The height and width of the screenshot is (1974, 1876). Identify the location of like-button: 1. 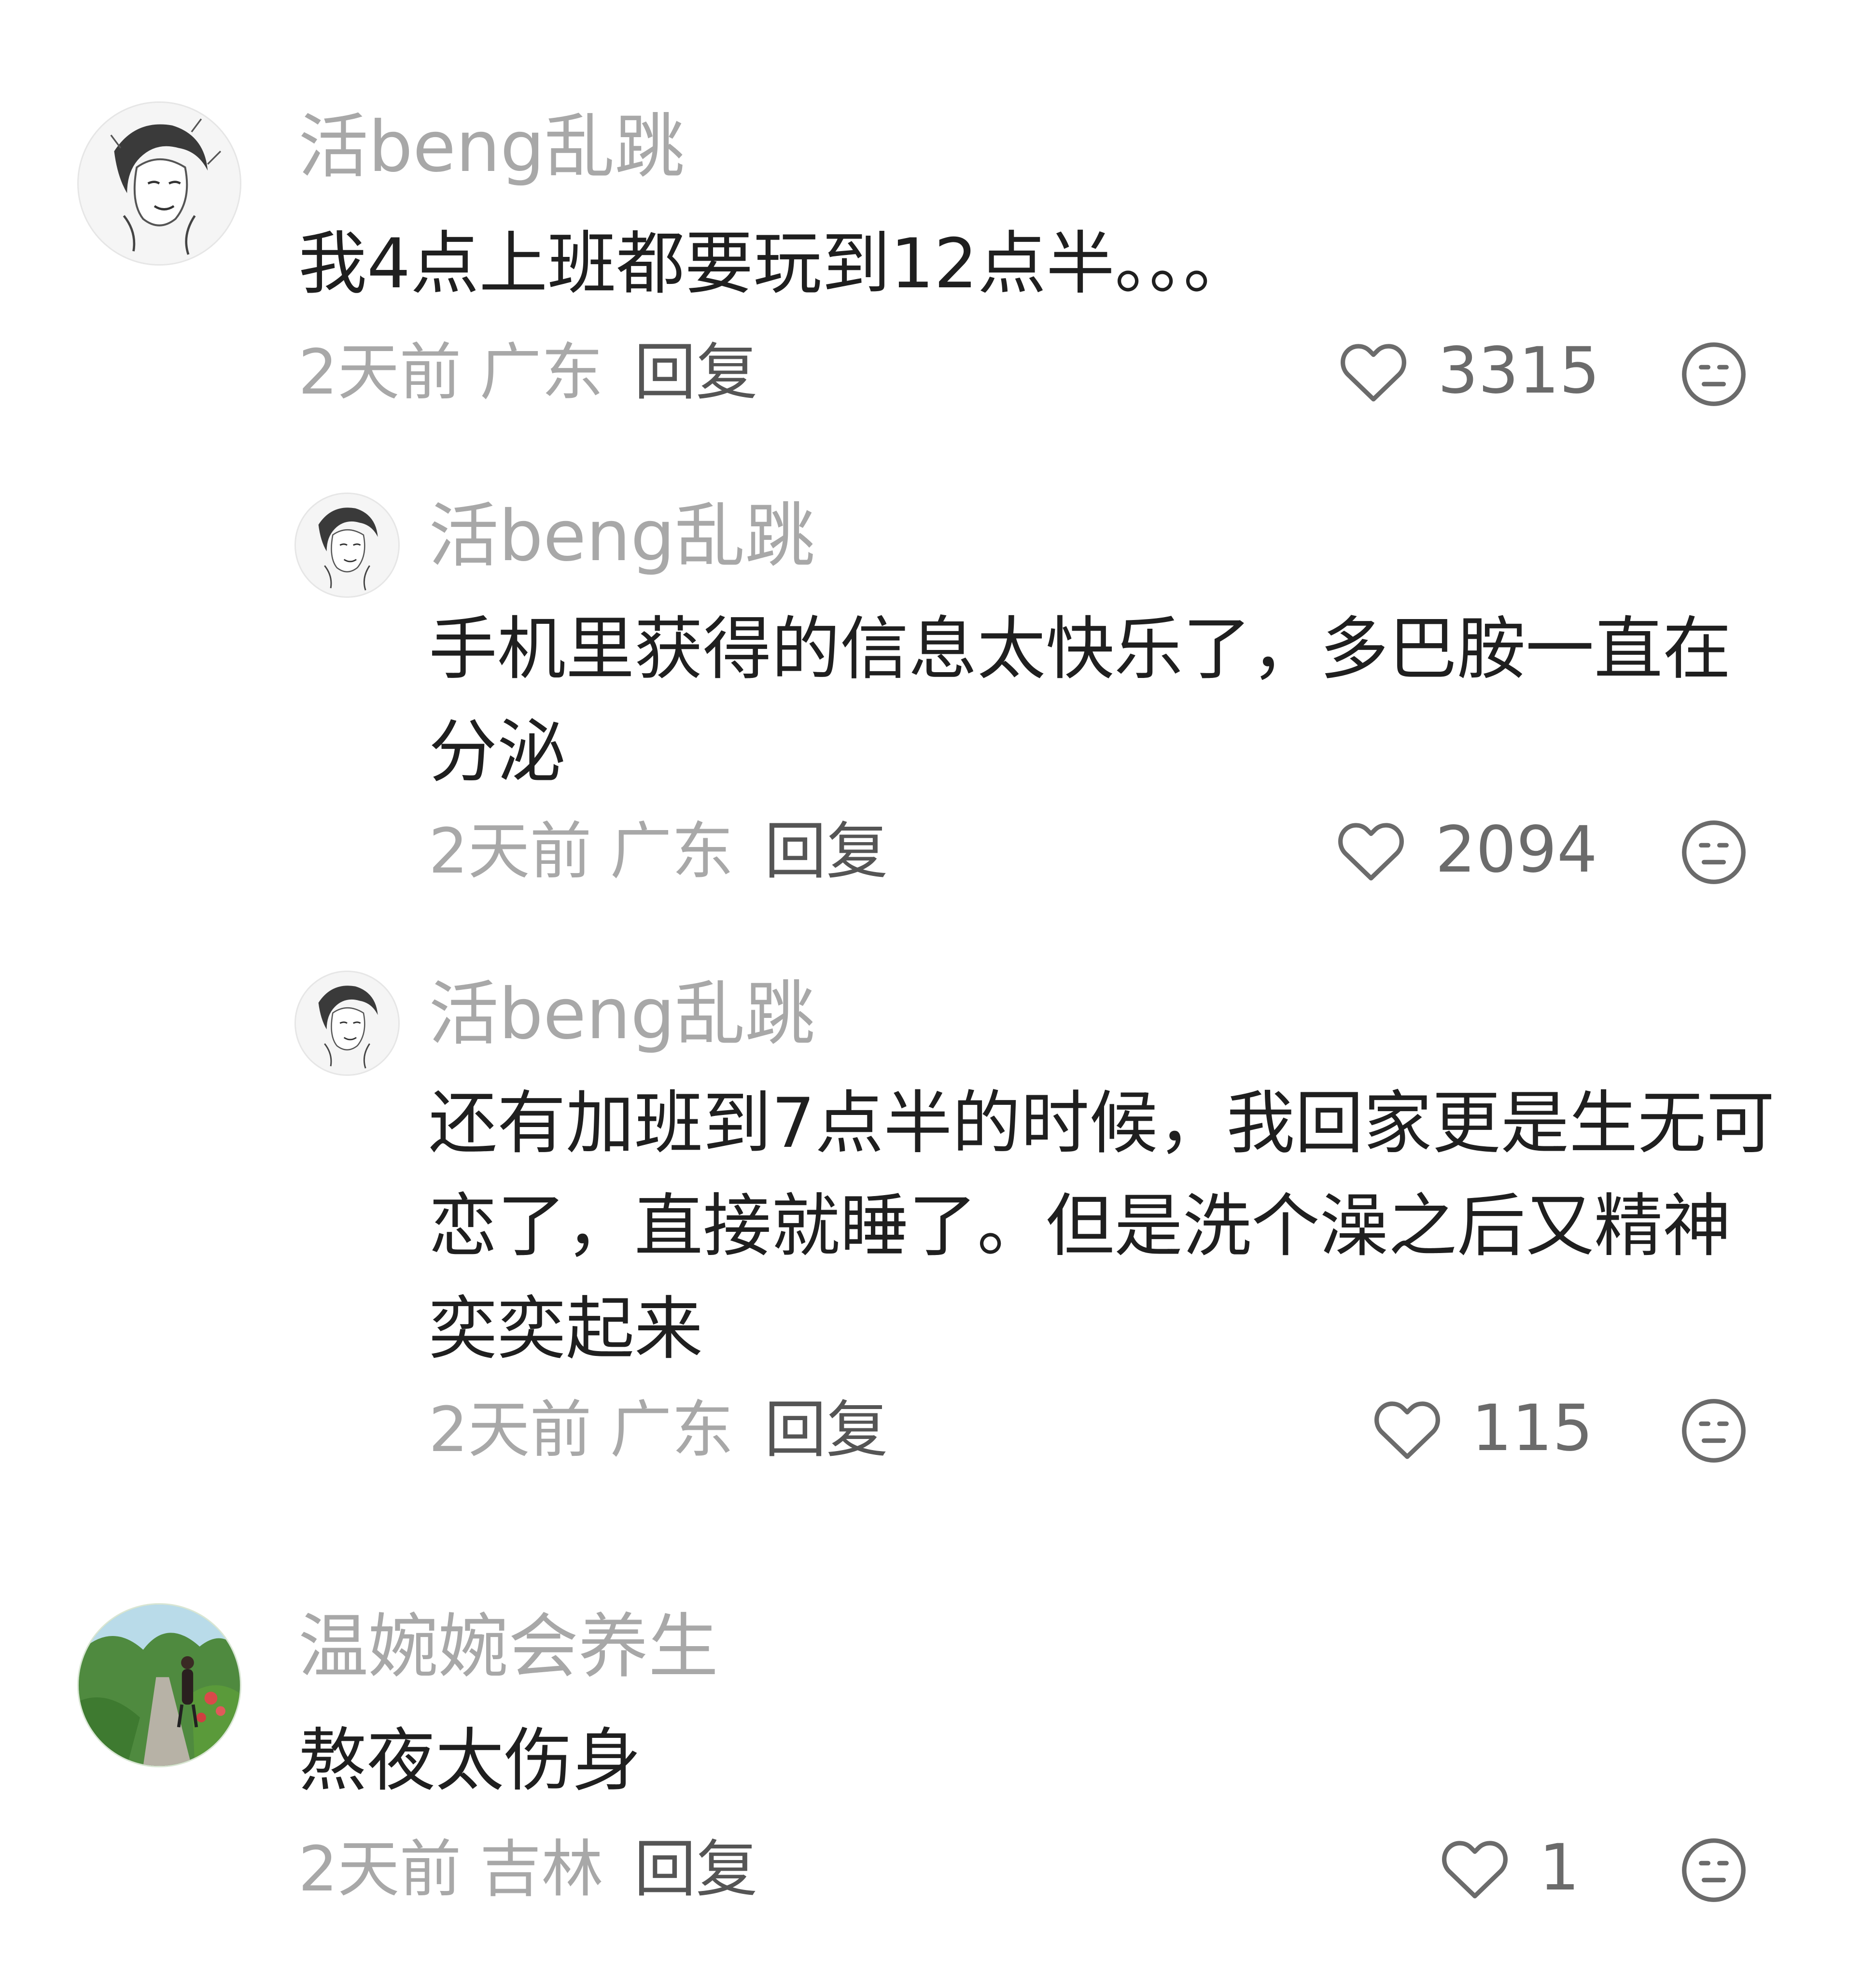
(1510, 1868).